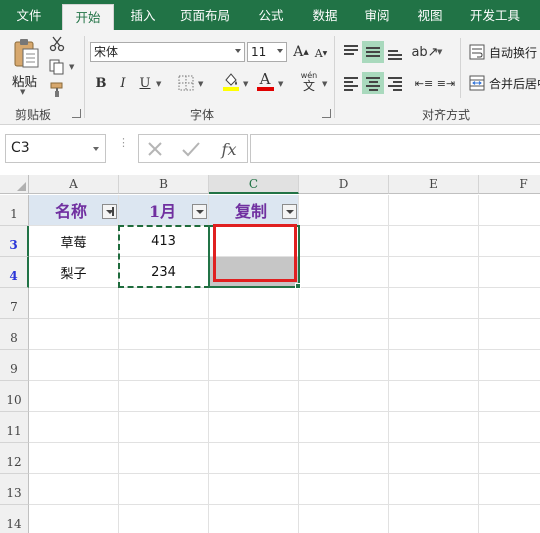 The height and width of the screenshot is (533, 540). What do you see at coordinates (57, 90) in the screenshot?
I see `format-painter-icon` at bounding box center [57, 90].